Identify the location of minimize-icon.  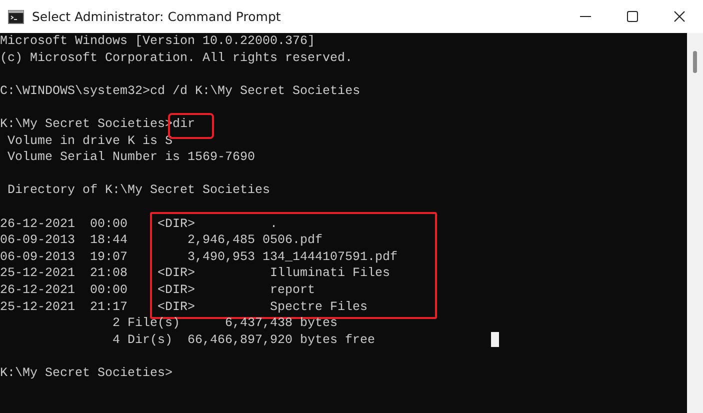
(585, 16).